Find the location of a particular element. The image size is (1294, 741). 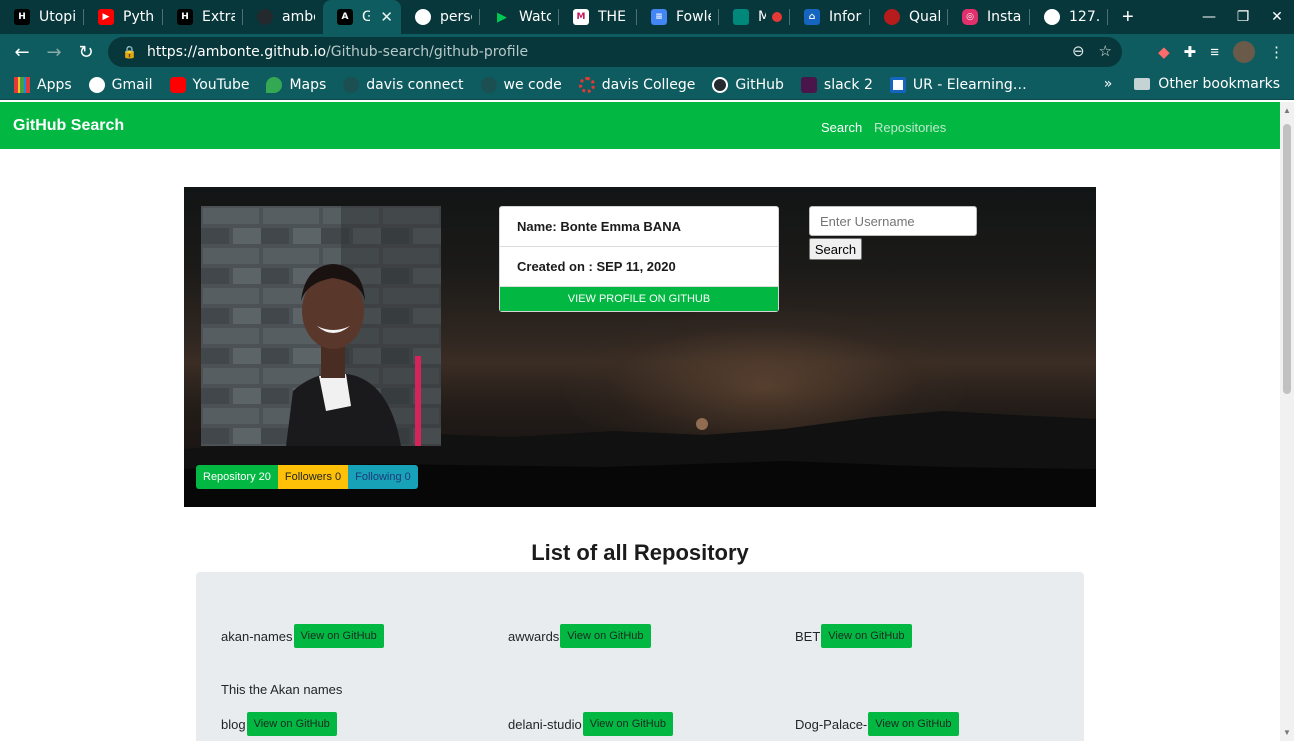

browser-tab: ▶ Watch is located at coordinates (519, 17).